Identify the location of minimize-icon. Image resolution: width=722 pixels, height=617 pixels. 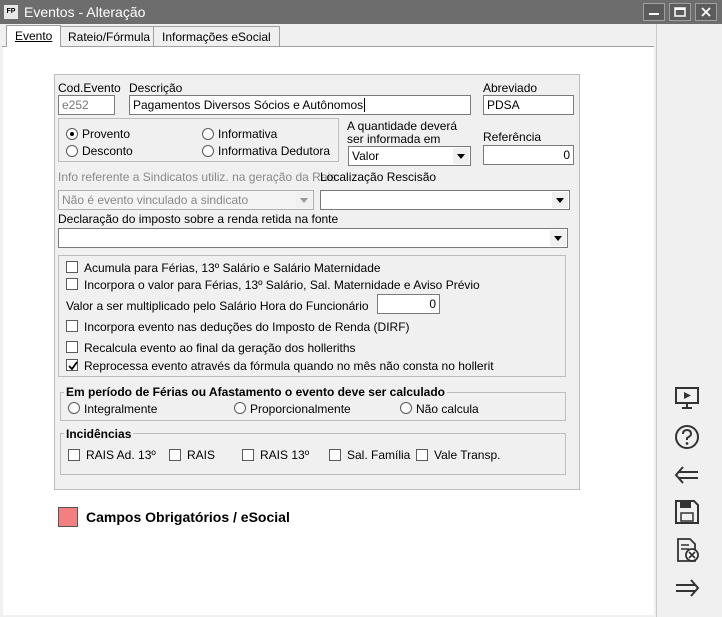
(654, 14).